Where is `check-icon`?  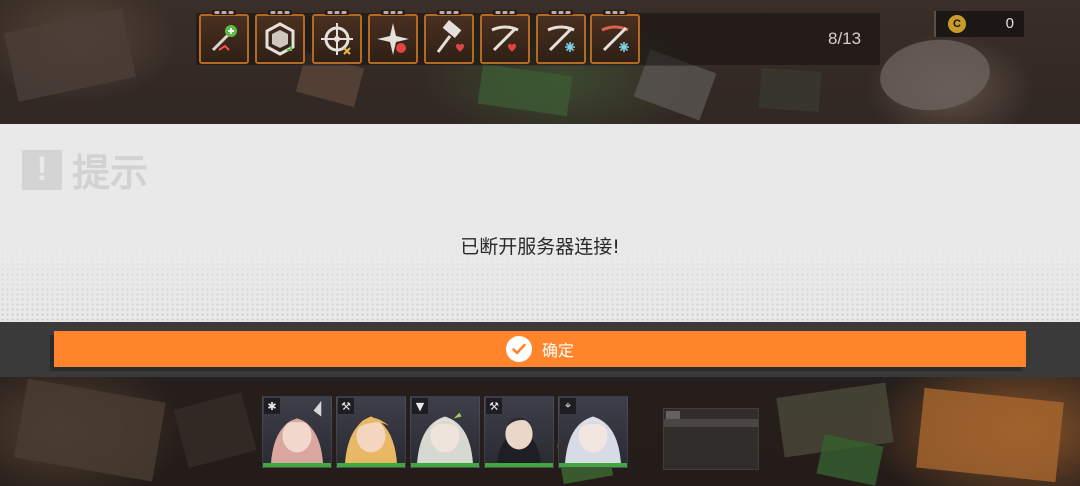 check-icon is located at coordinates (518, 349).